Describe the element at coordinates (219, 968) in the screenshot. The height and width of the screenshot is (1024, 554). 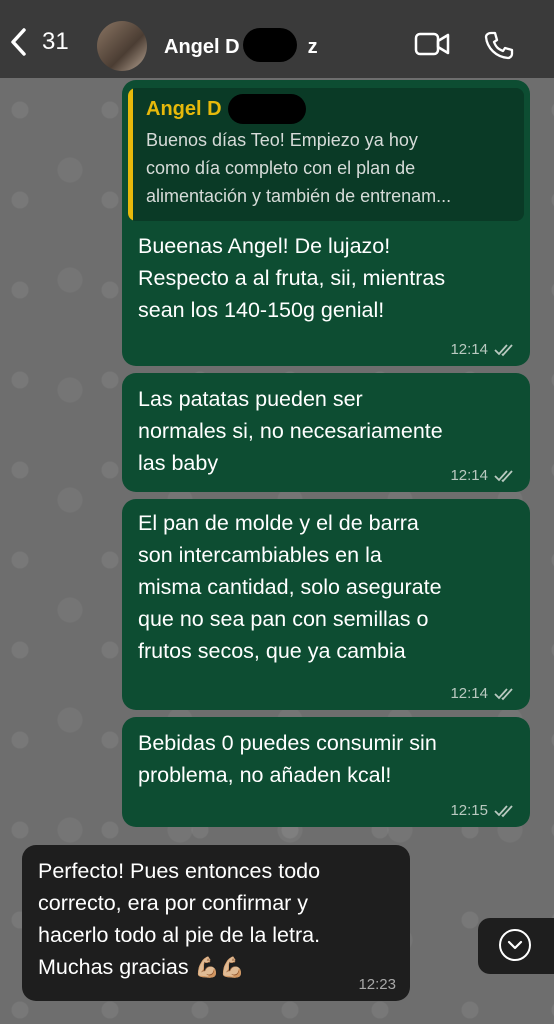
I see `flexed-biceps-emoji: 💪🏼💪🏼` at that location.